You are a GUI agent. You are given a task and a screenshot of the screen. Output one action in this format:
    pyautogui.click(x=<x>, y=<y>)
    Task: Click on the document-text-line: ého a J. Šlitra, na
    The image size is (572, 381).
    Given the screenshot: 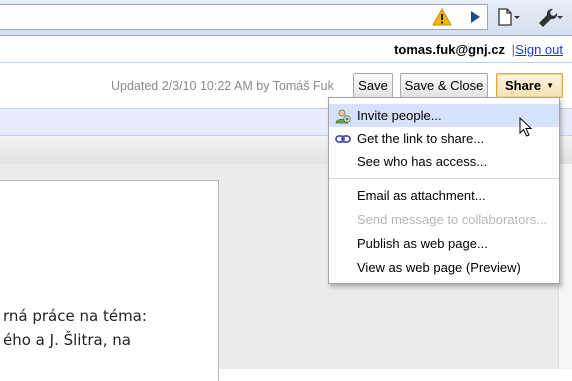 What is the action you would take?
    pyautogui.click(x=67, y=340)
    